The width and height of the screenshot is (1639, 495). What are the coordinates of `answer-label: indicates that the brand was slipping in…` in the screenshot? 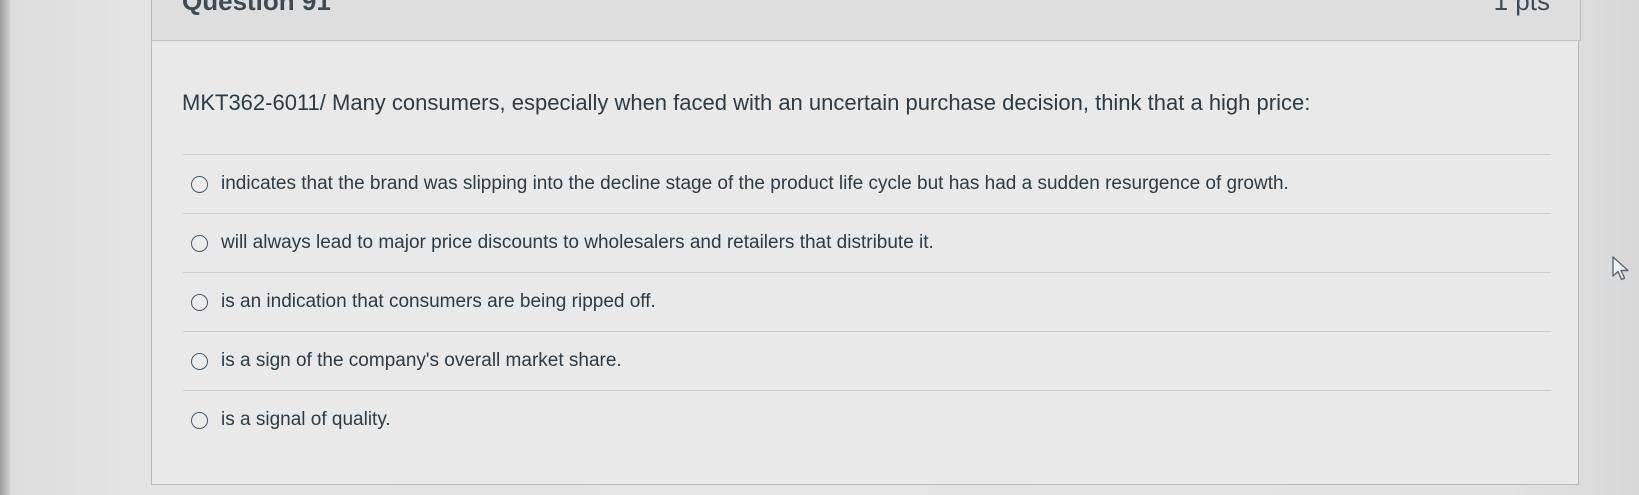 It's located at (755, 183).